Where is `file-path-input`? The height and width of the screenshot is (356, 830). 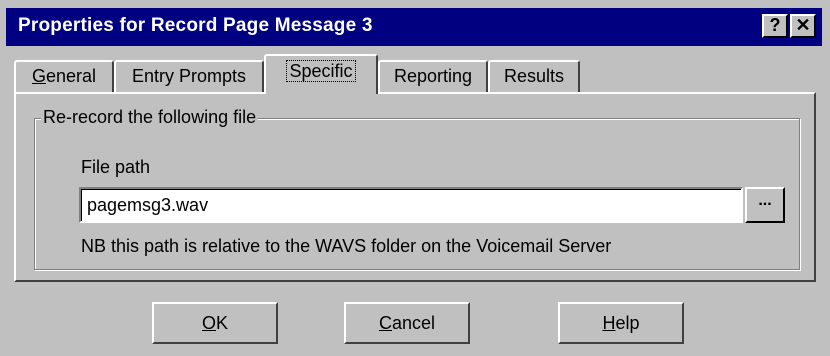 file-path-input is located at coordinates (411, 205).